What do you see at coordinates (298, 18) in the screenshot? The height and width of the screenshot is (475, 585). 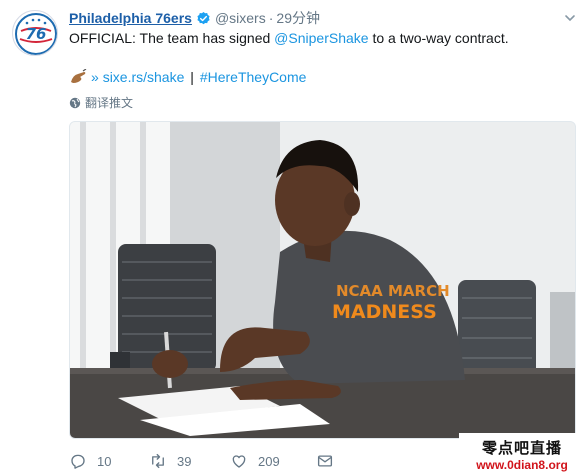 I see `tweet-timestamp: 29分钟` at bounding box center [298, 18].